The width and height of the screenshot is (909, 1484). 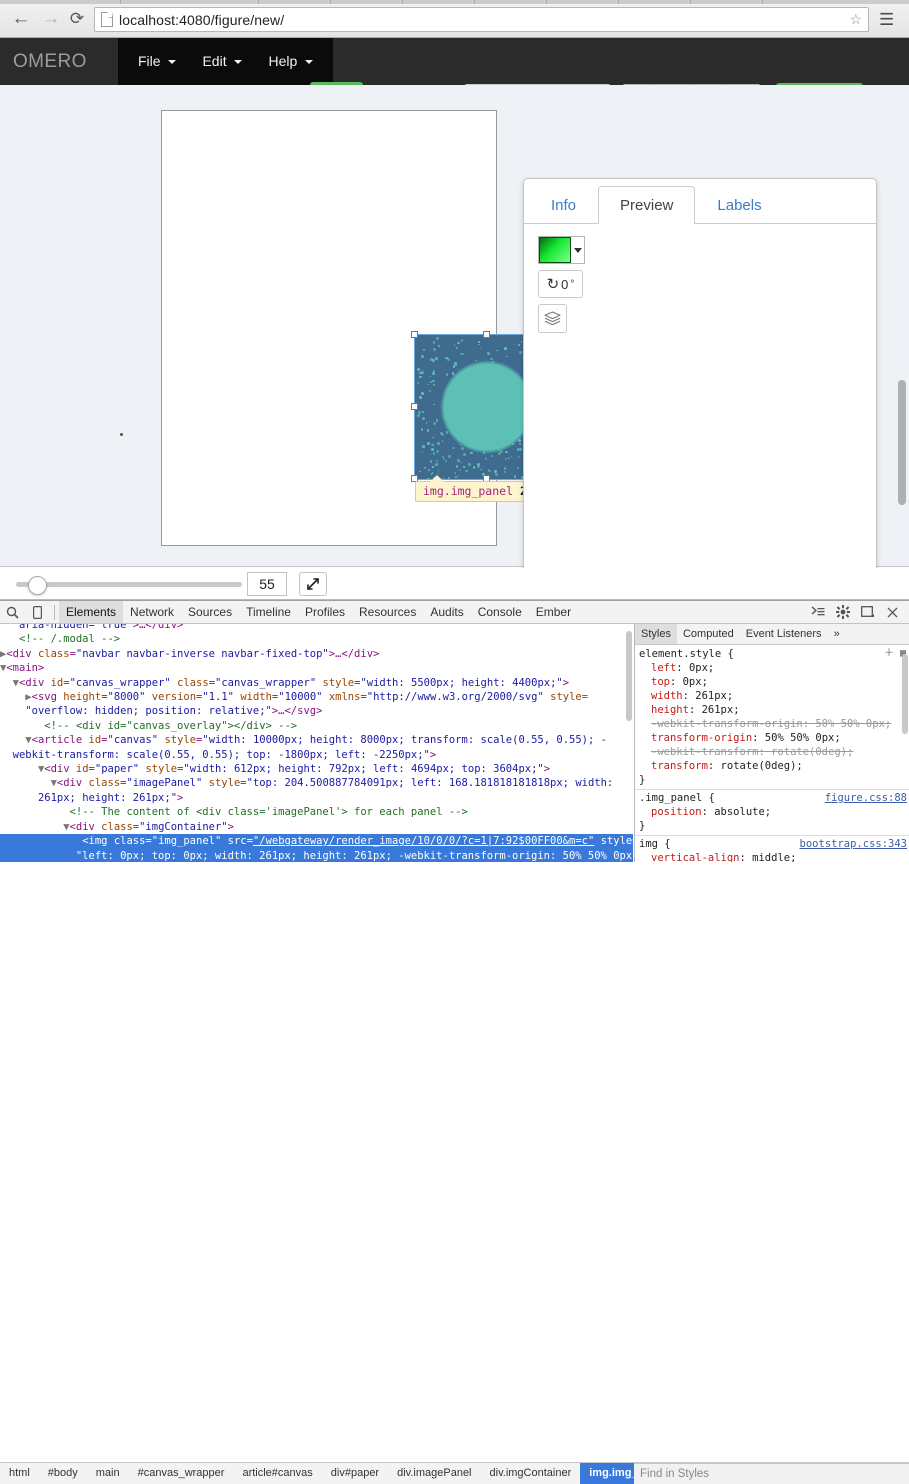 What do you see at coordinates (708, 634) in the screenshot?
I see `styles-tab-computed: Computed` at bounding box center [708, 634].